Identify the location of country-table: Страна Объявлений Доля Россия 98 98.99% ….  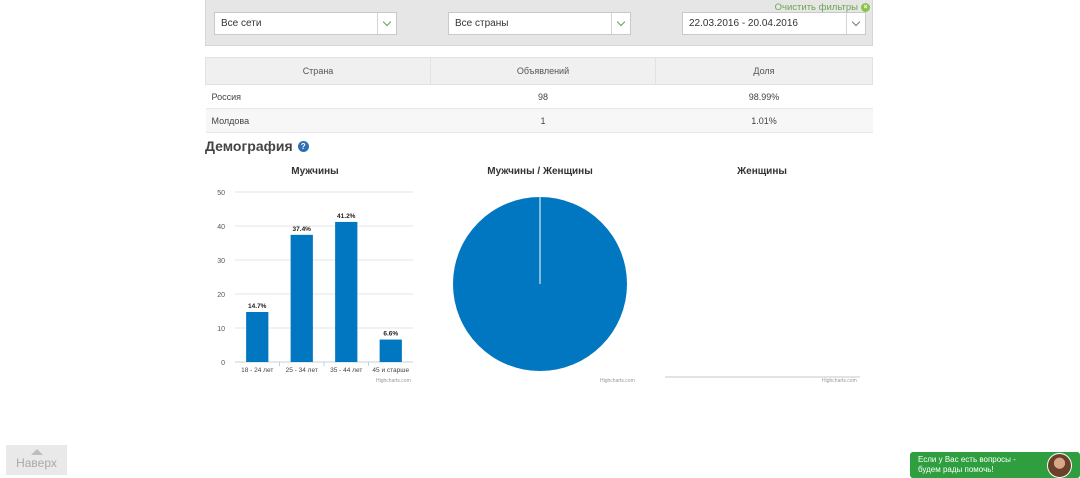
(539, 95).